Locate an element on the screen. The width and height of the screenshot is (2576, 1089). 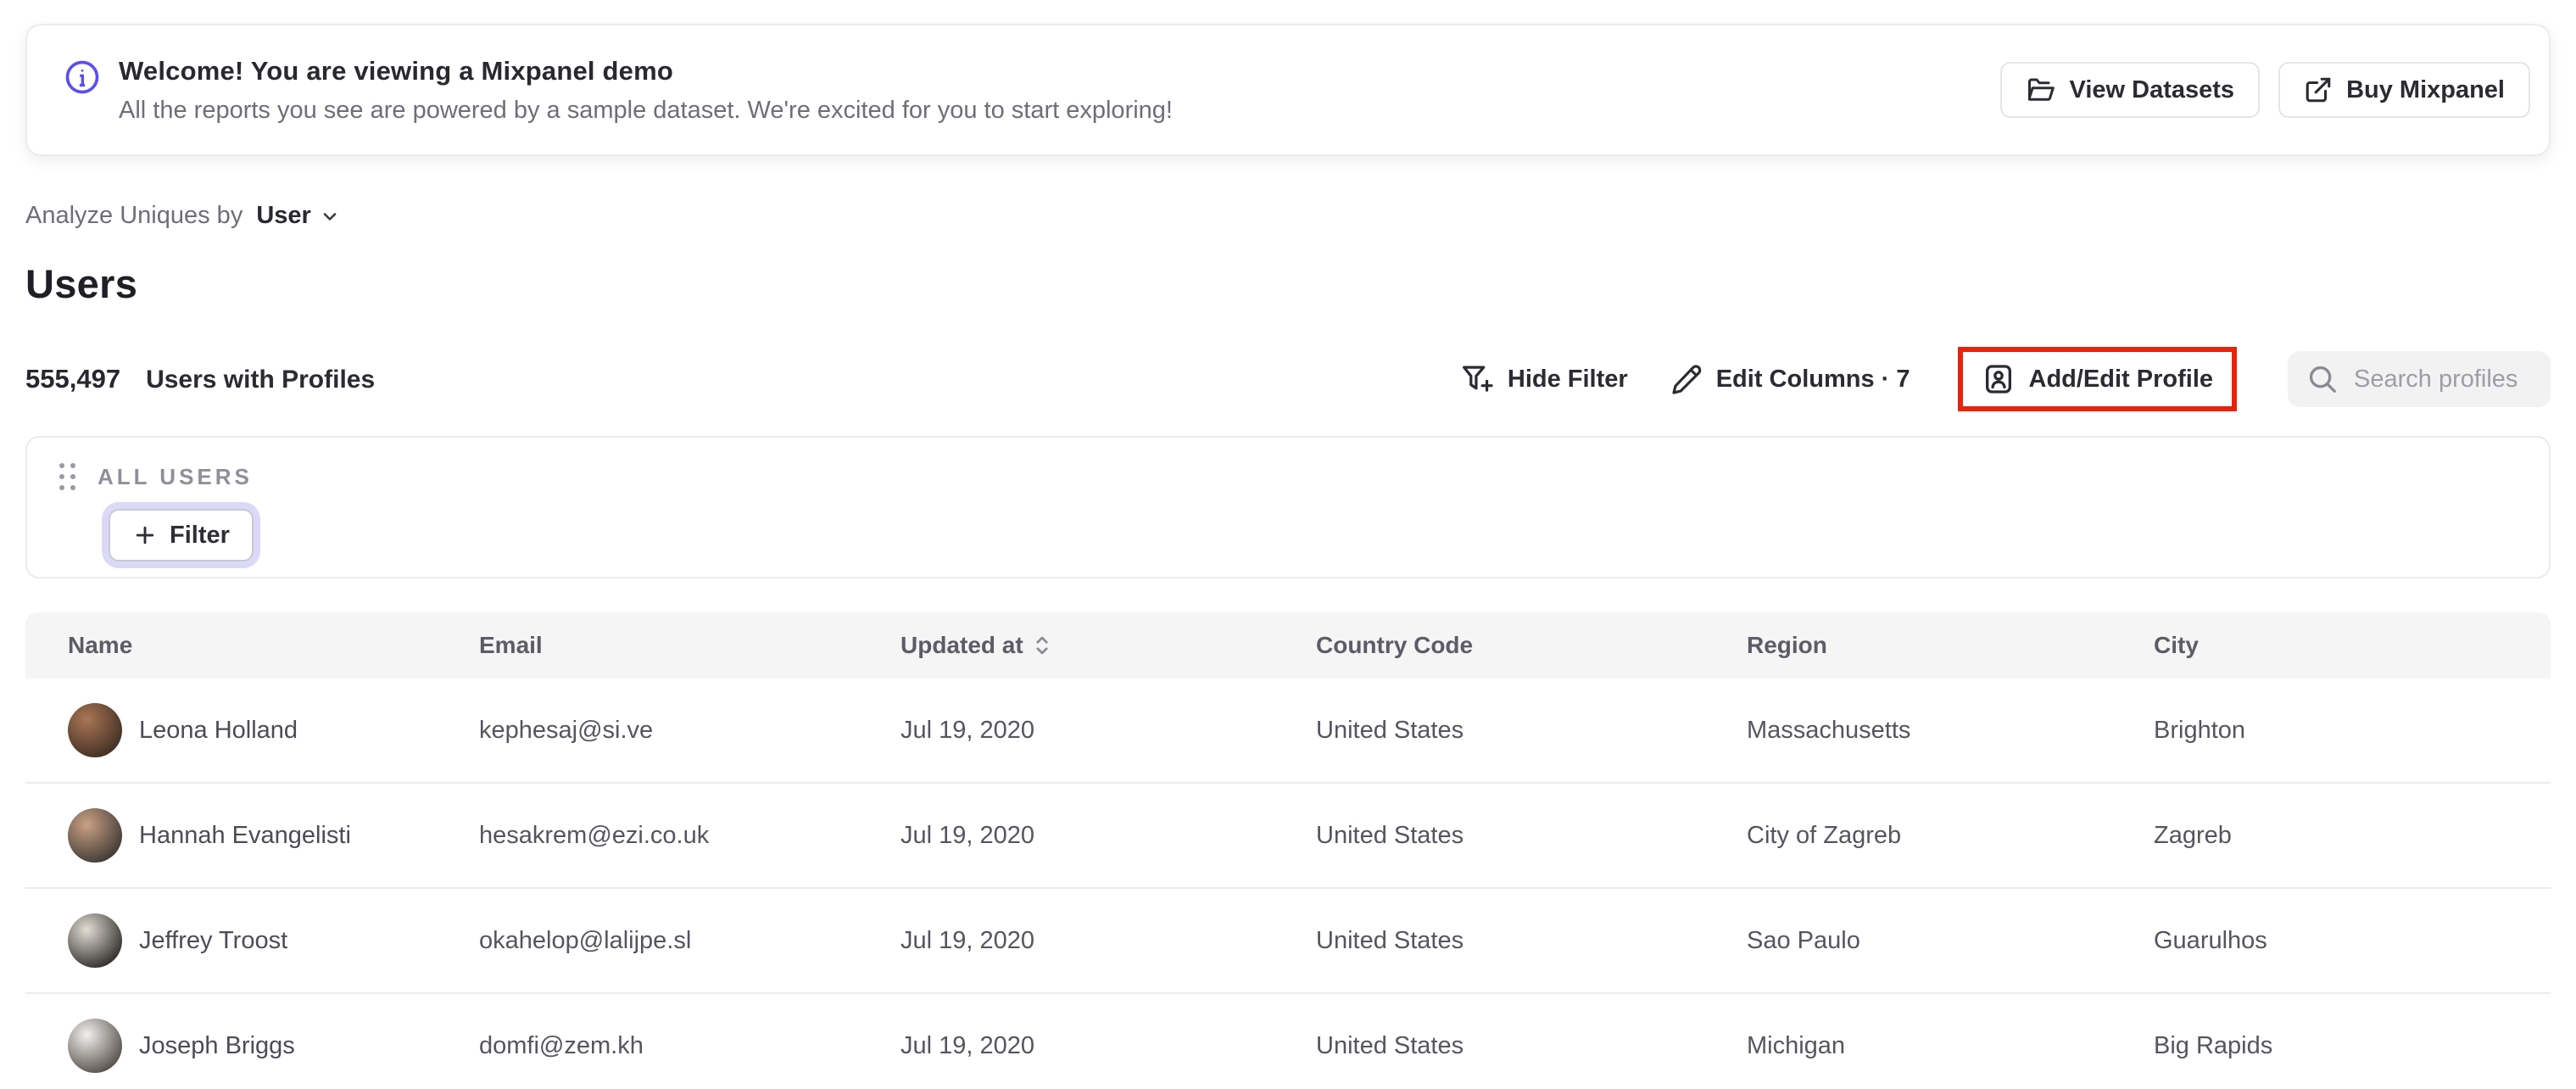
user-email: domfi@zem.kh is located at coordinates (561, 1045).